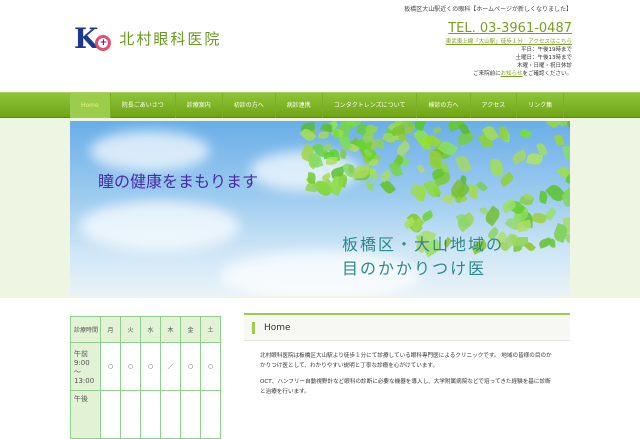 The image size is (640, 439). Describe the element at coordinates (423, 257) in the screenshot. I see `hero-area-text: 板橋区・大山地域の 目のかかりつけ医` at that location.